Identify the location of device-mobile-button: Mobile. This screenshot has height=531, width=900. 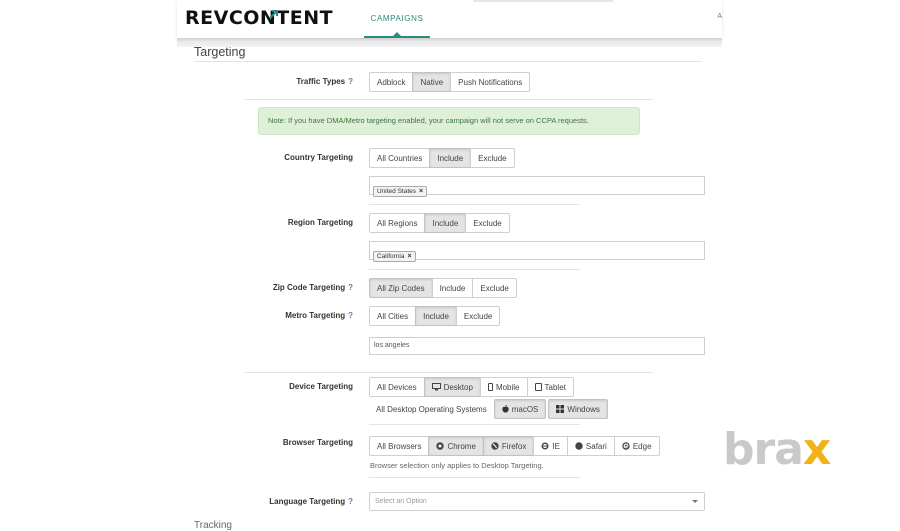
(503, 387).